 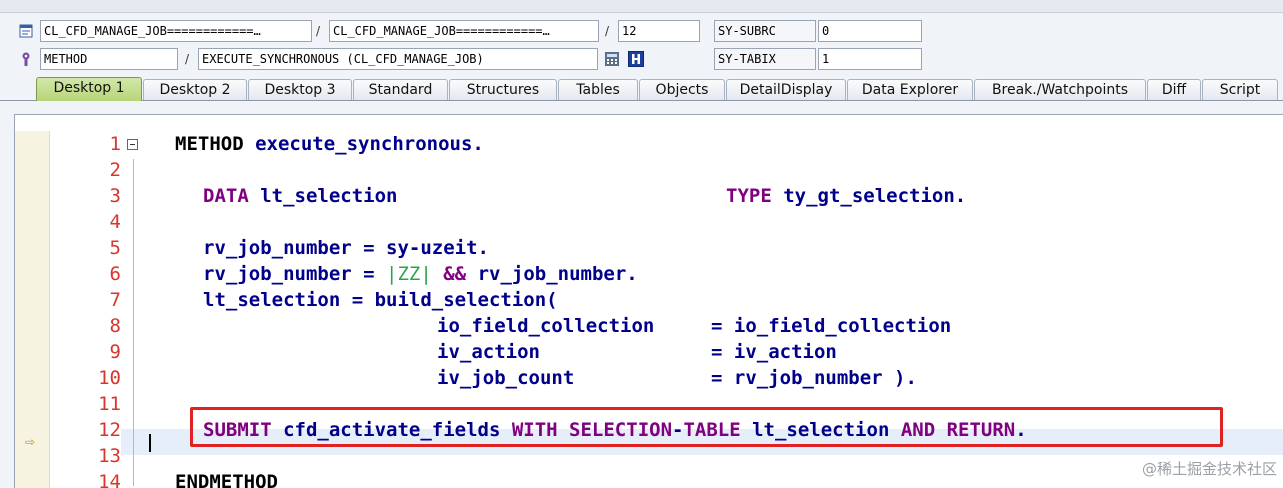 I want to click on tab-desktop-3: Desktop 3, so click(x=300, y=89).